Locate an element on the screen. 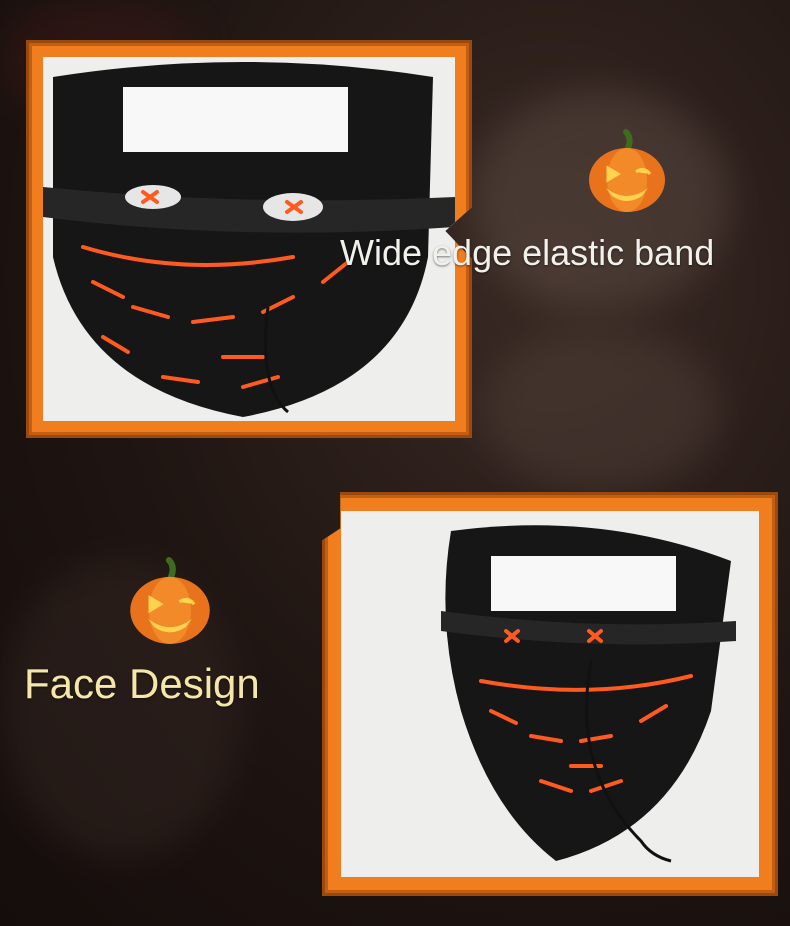 The width and height of the screenshot is (790, 926). caption-elastic-band: Wide edge elastic band is located at coordinates (527, 252).